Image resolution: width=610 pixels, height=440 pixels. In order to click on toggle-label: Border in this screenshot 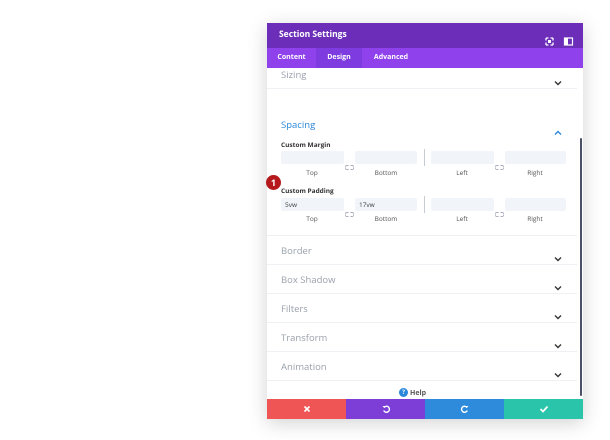, I will do `click(296, 250)`.